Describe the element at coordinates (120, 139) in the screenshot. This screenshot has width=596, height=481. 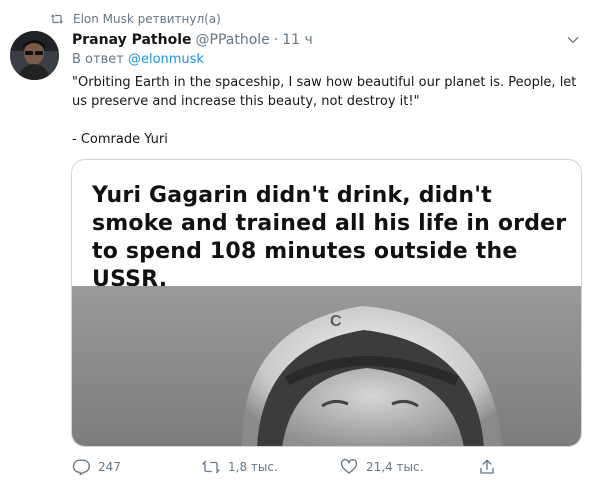
I see `tweet-attribution: - Comrade Yuri` at that location.